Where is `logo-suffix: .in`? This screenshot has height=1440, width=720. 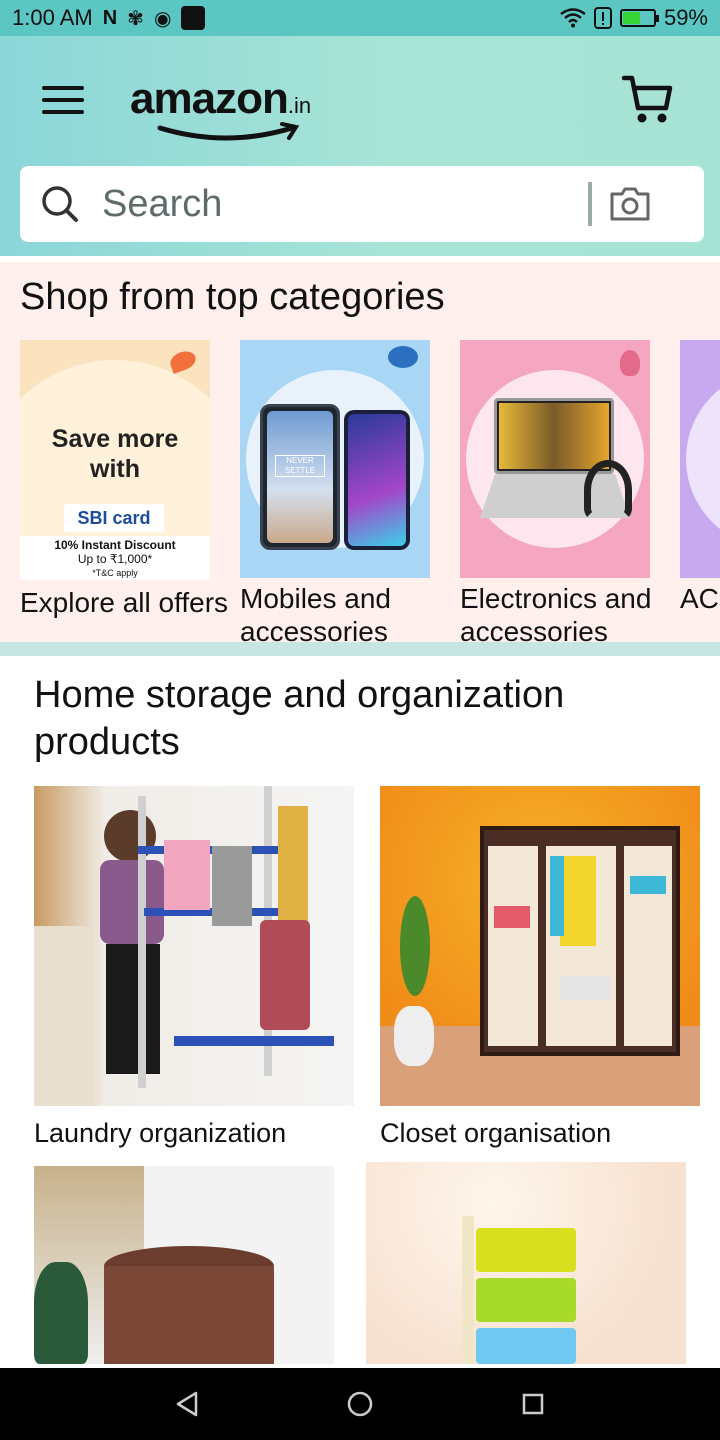
logo-suffix: .in is located at coordinates (299, 105).